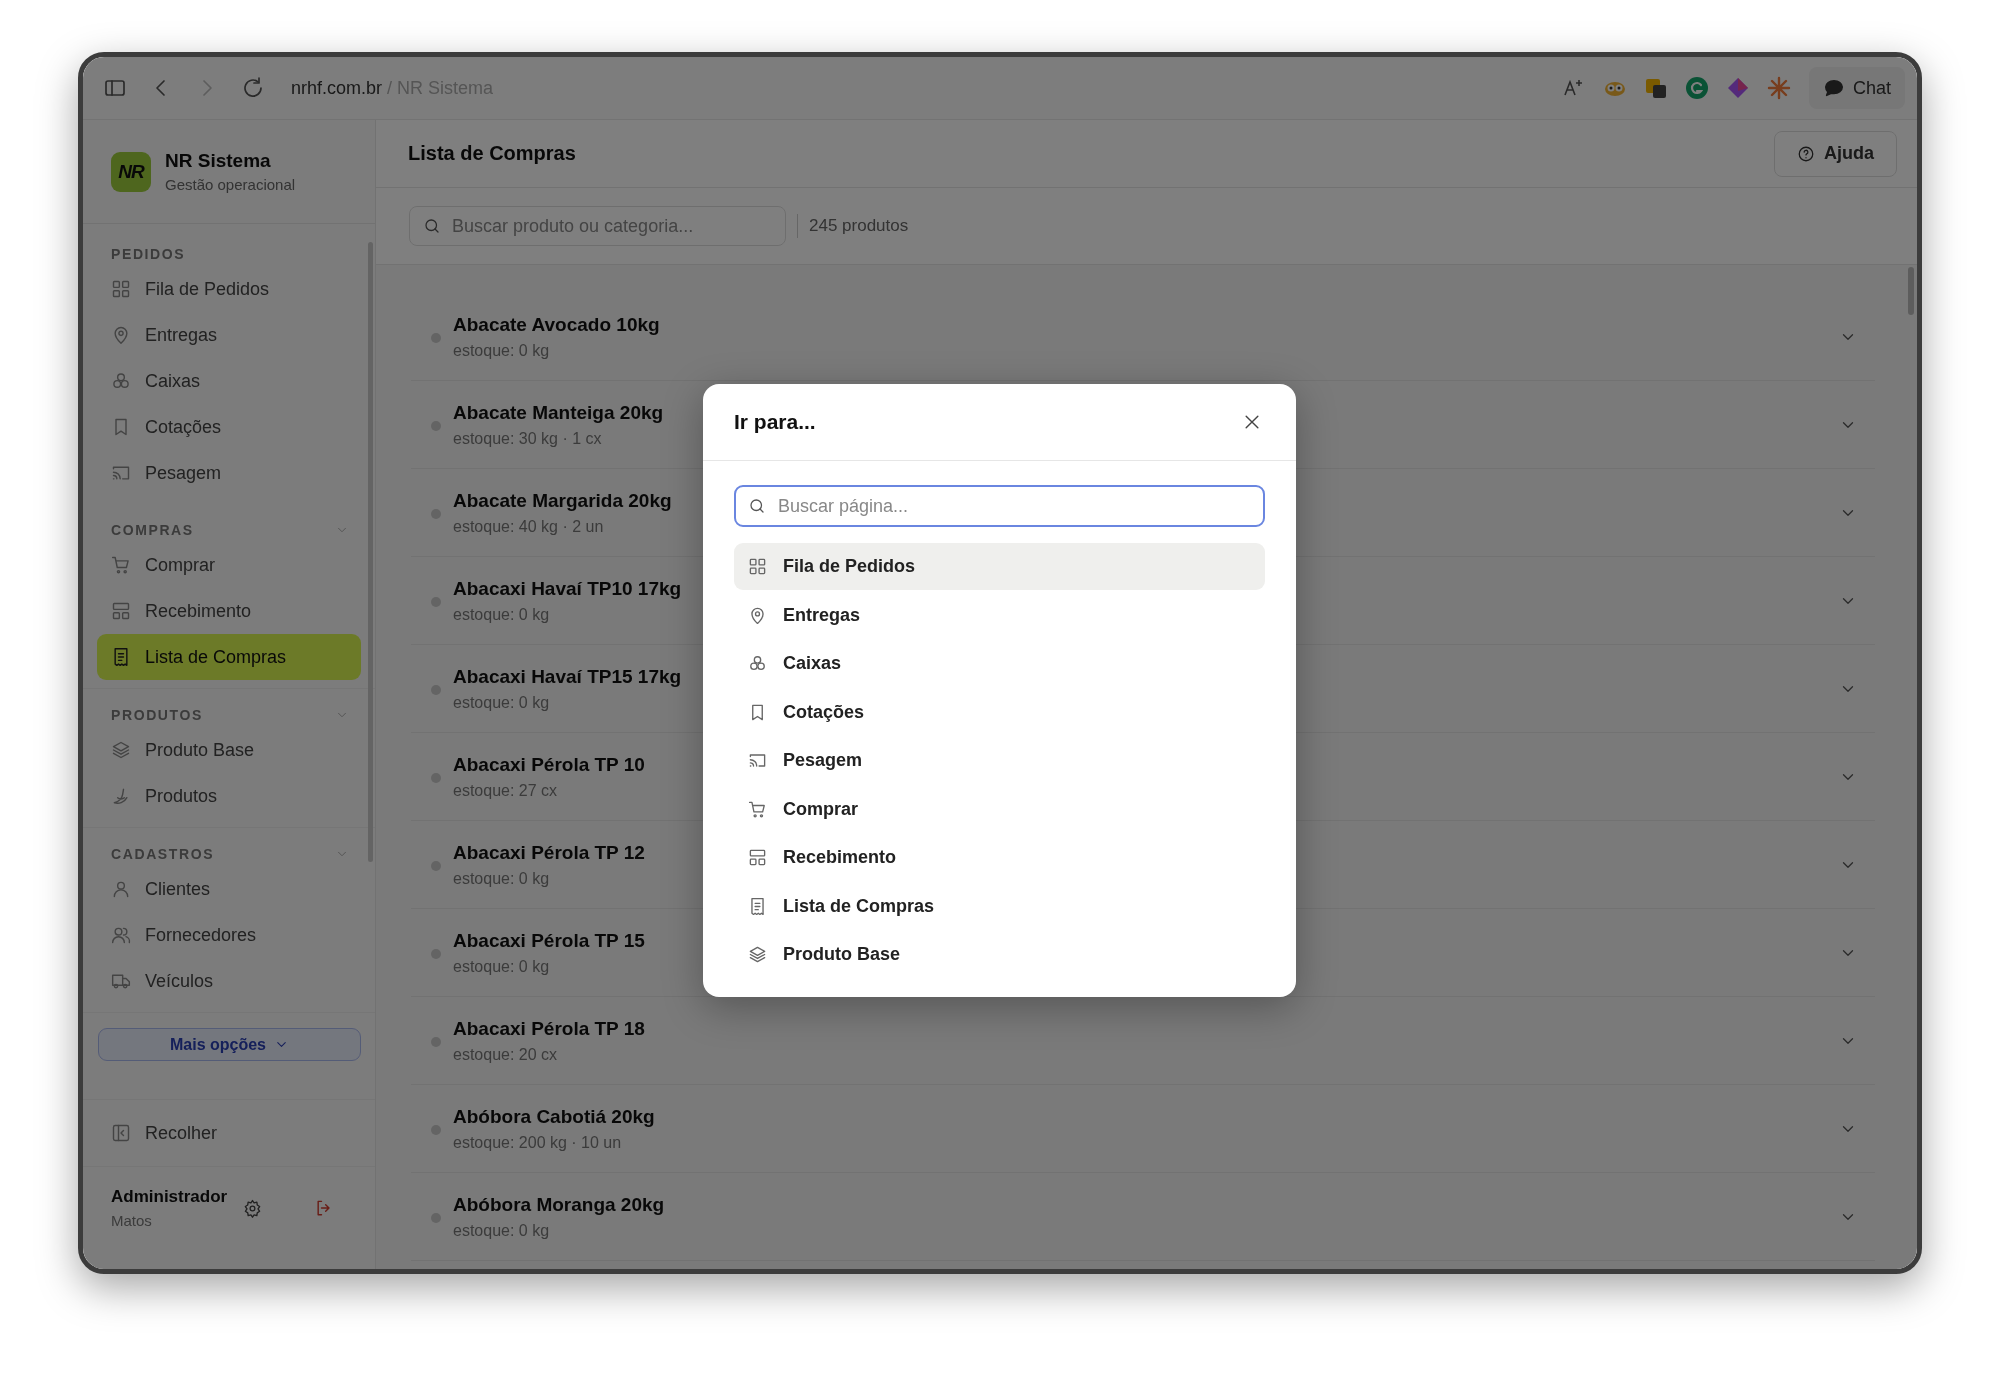 This screenshot has height=1374, width=2000. What do you see at coordinates (148, 254) in the screenshot?
I see `section-title: PEDIDOS` at bounding box center [148, 254].